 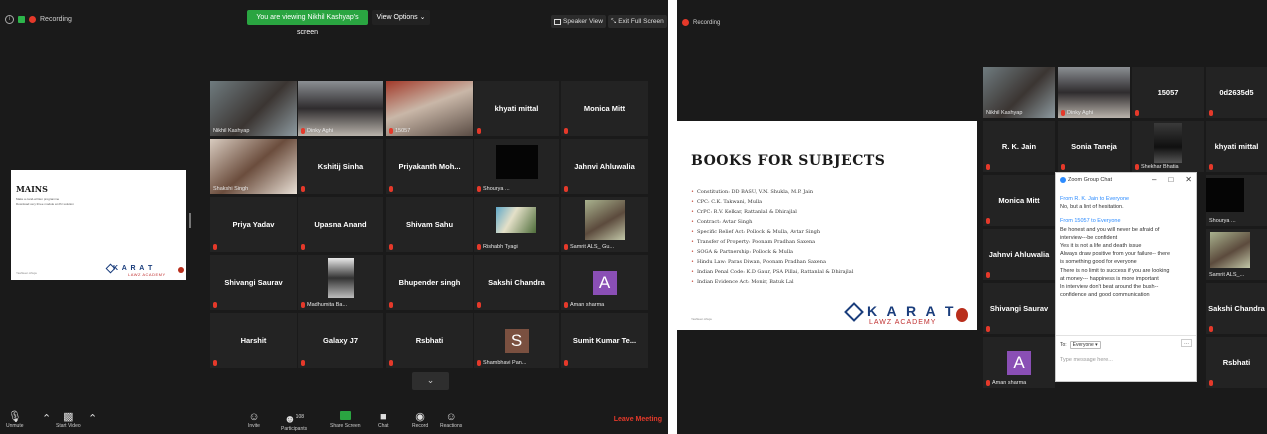 I want to click on lock-icon, so click(x=21, y=19).